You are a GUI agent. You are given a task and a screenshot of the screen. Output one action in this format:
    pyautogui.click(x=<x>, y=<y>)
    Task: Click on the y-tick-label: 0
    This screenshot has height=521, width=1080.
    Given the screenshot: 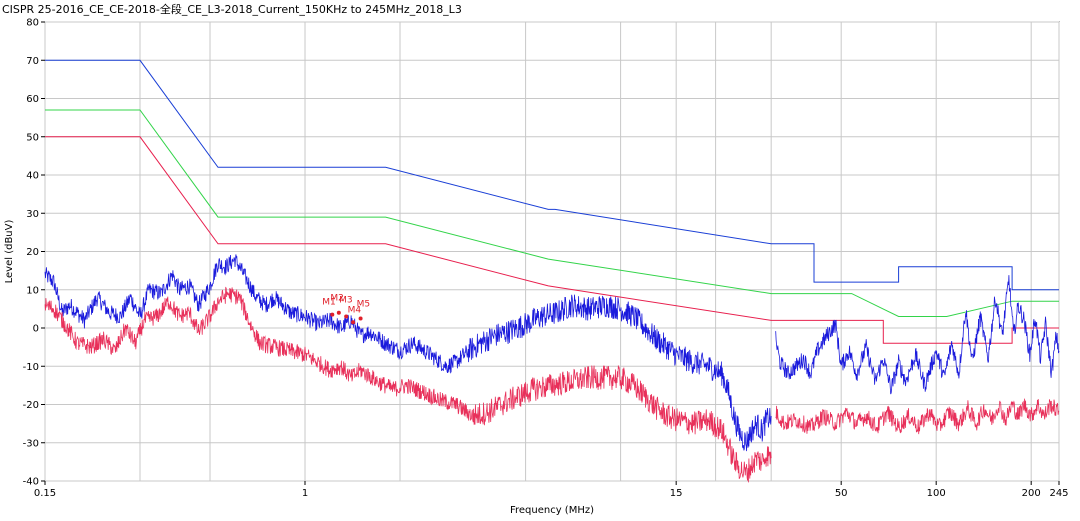 What is the action you would take?
    pyautogui.click(x=36, y=329)
    